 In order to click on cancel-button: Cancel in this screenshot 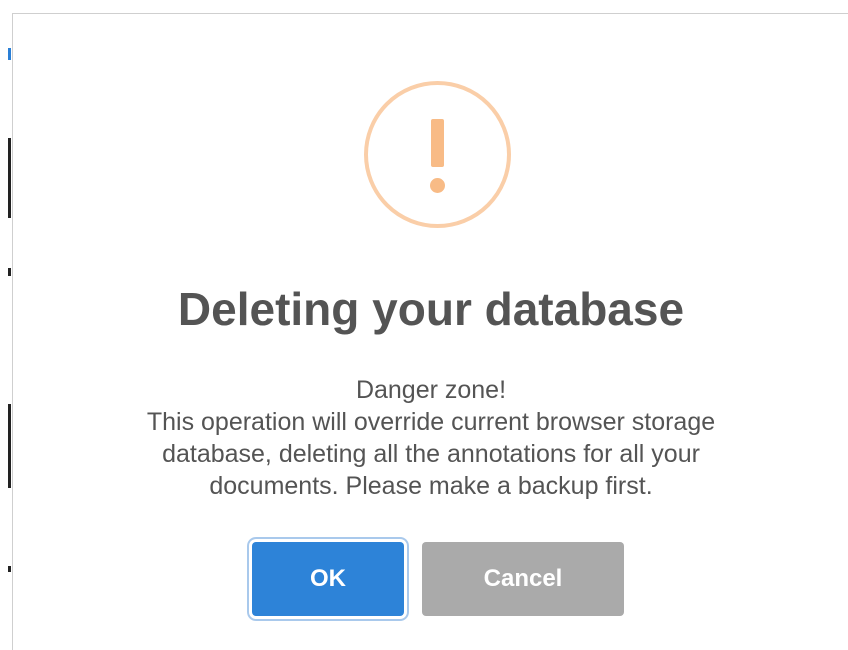, I will do `click(523, 579)`.